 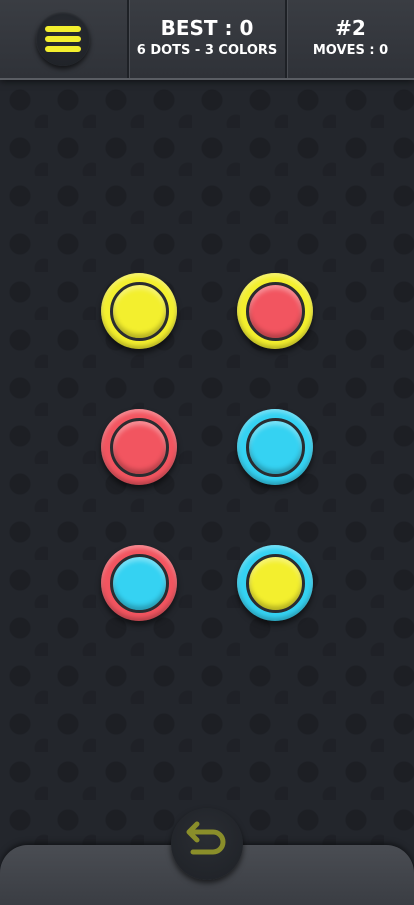 I want to click on best-score: BEST : 0, so click(x=207, y=28).